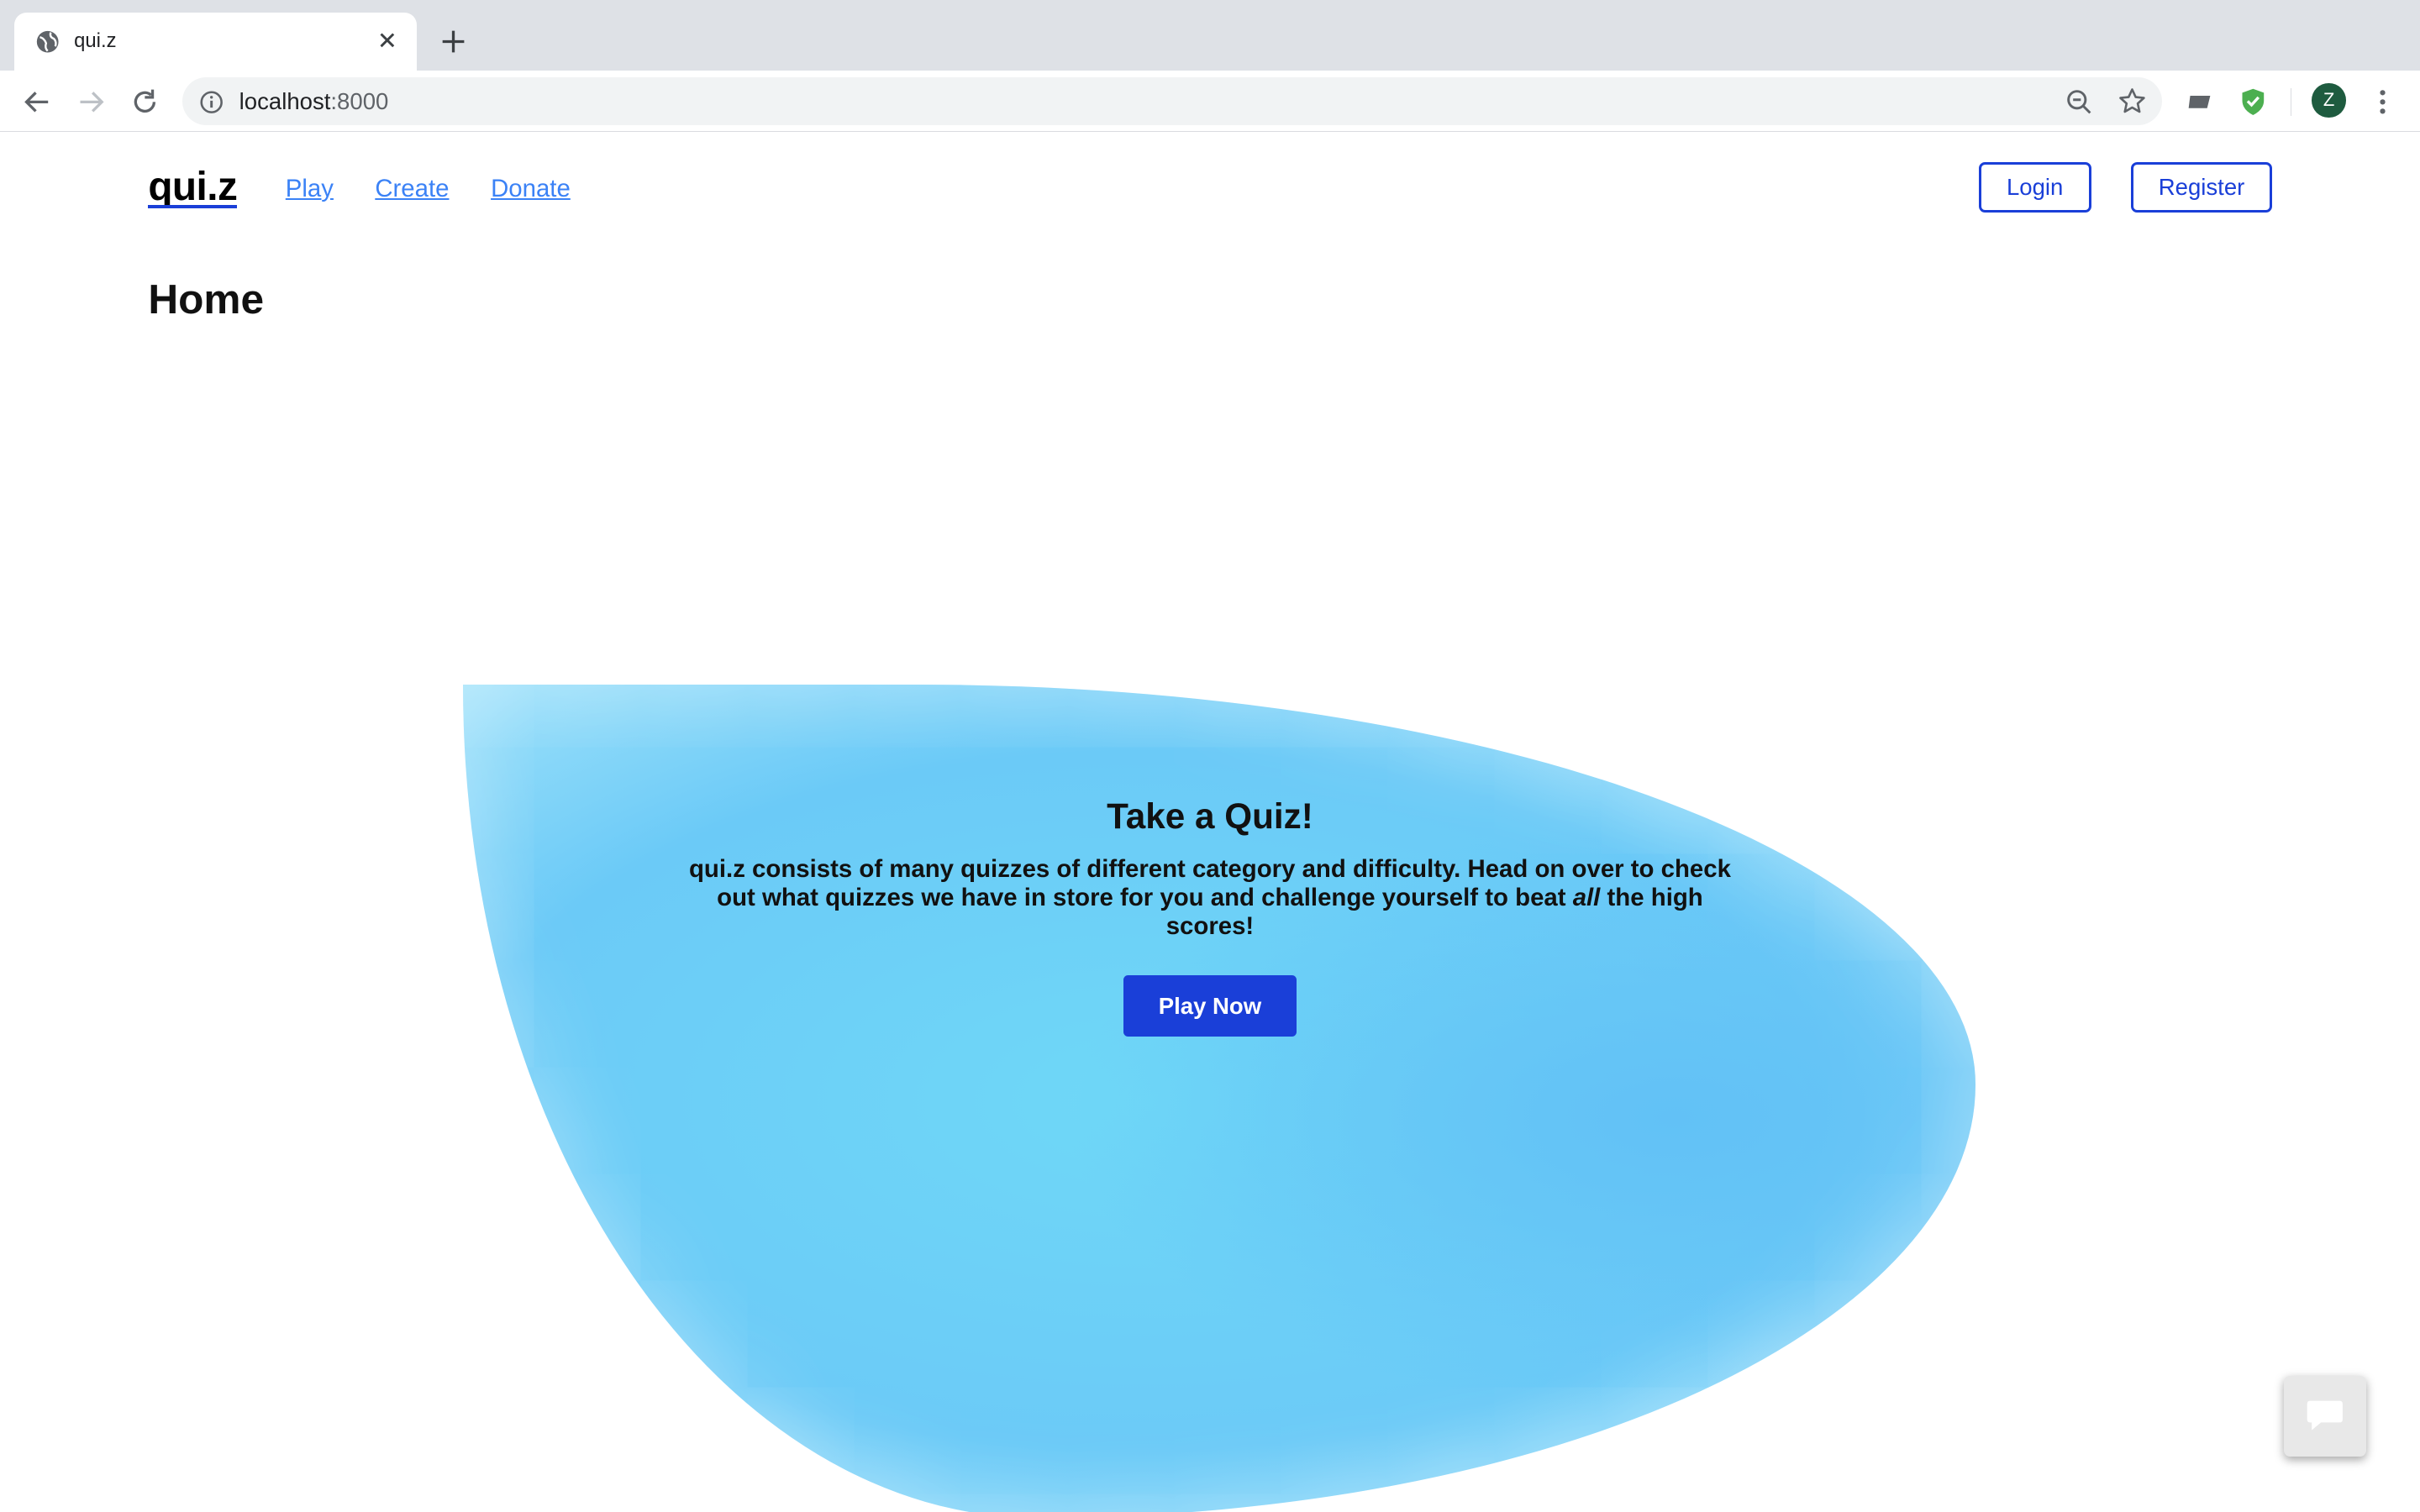 This screenshot has height=1512, width=2420. What do you see at coordinates (1587, 897) in the screenshot?
I see `hero-text-emphasis: all` at bounding box center [1587, 897].